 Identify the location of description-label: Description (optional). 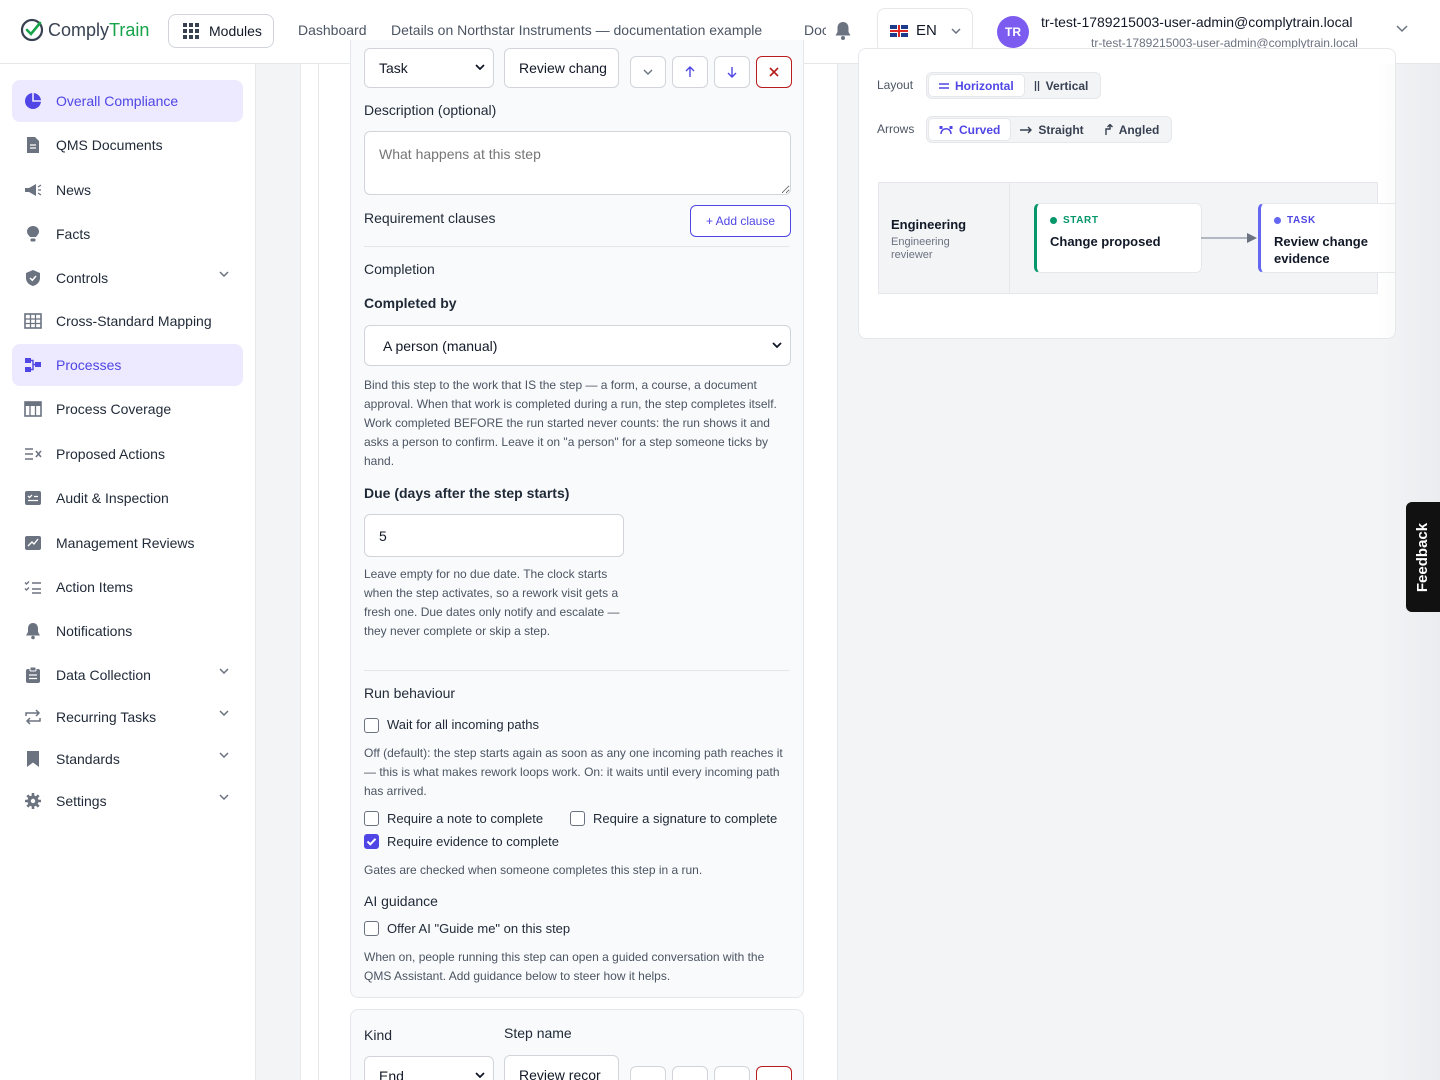
(430, 110).